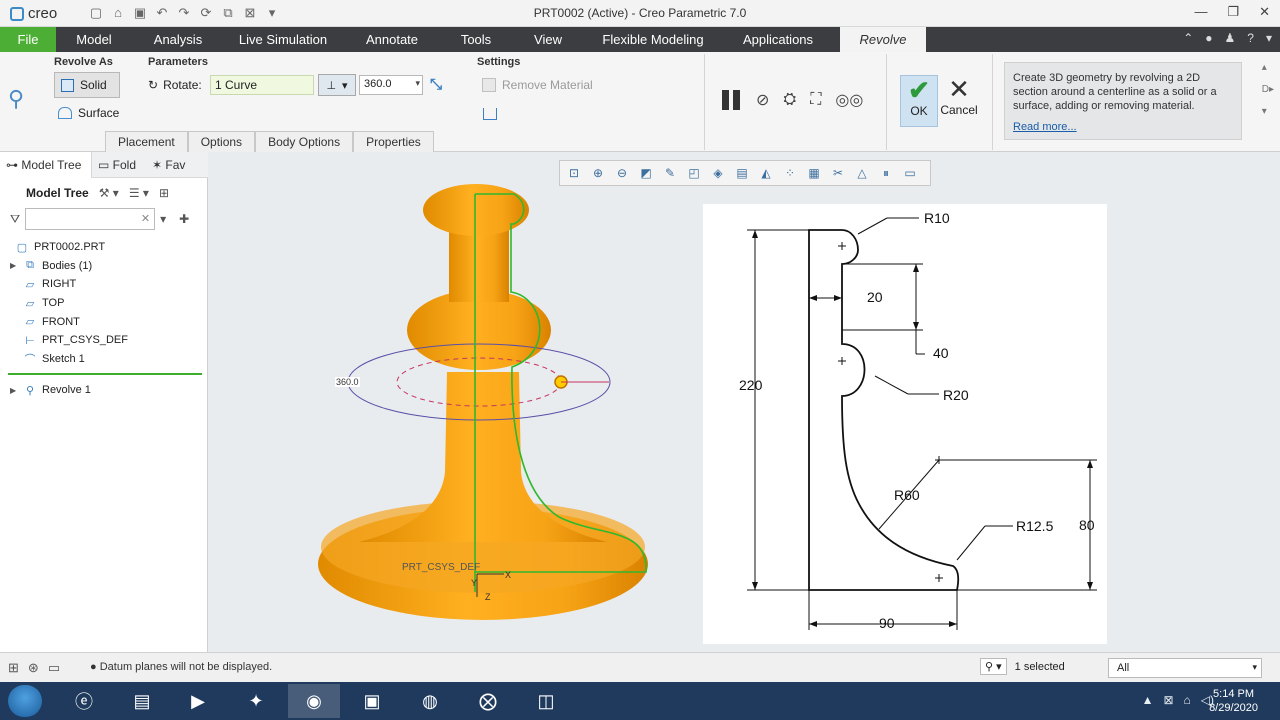 The height and width of the screenshot is (720, 1280). I want to click on network-icon: ⊠, so click(1168, 700).